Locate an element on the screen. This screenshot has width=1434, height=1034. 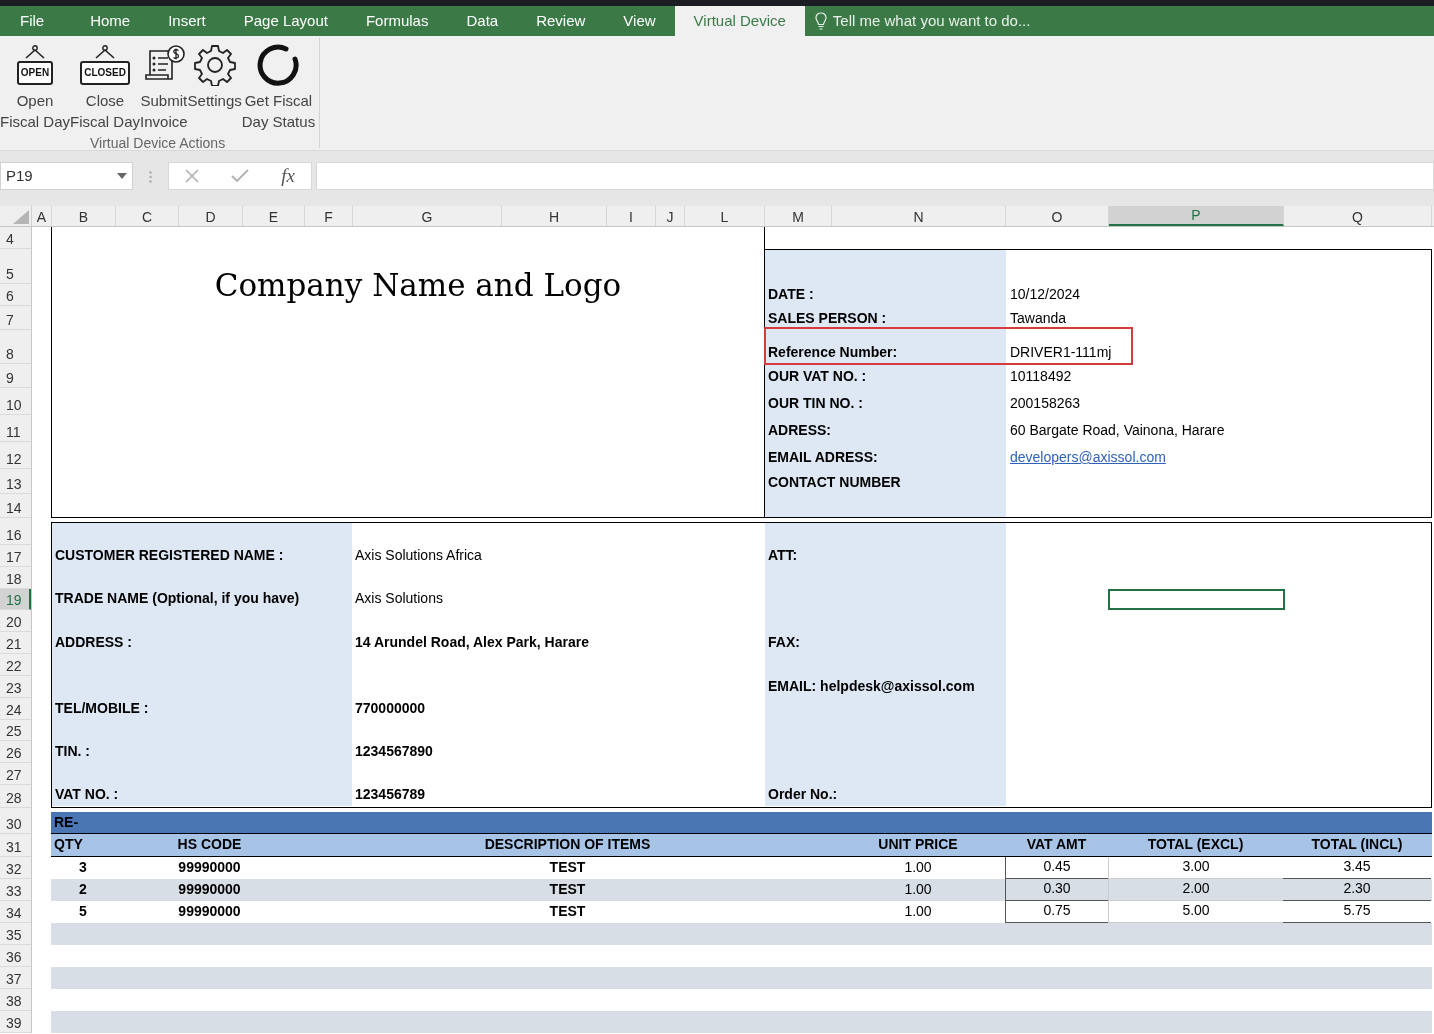
row-header: 14 is located at coordinates (15, 506).